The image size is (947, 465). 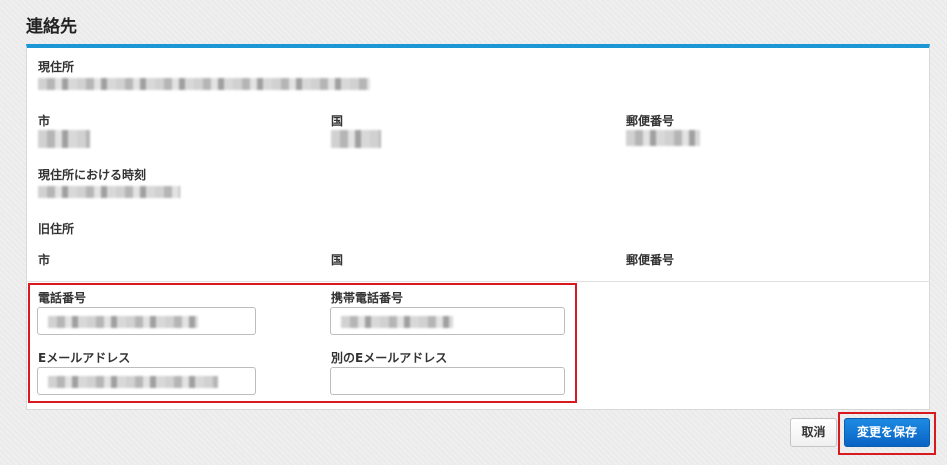 I want to click on current-address-label: 現住所, so click(x=56, y=67).